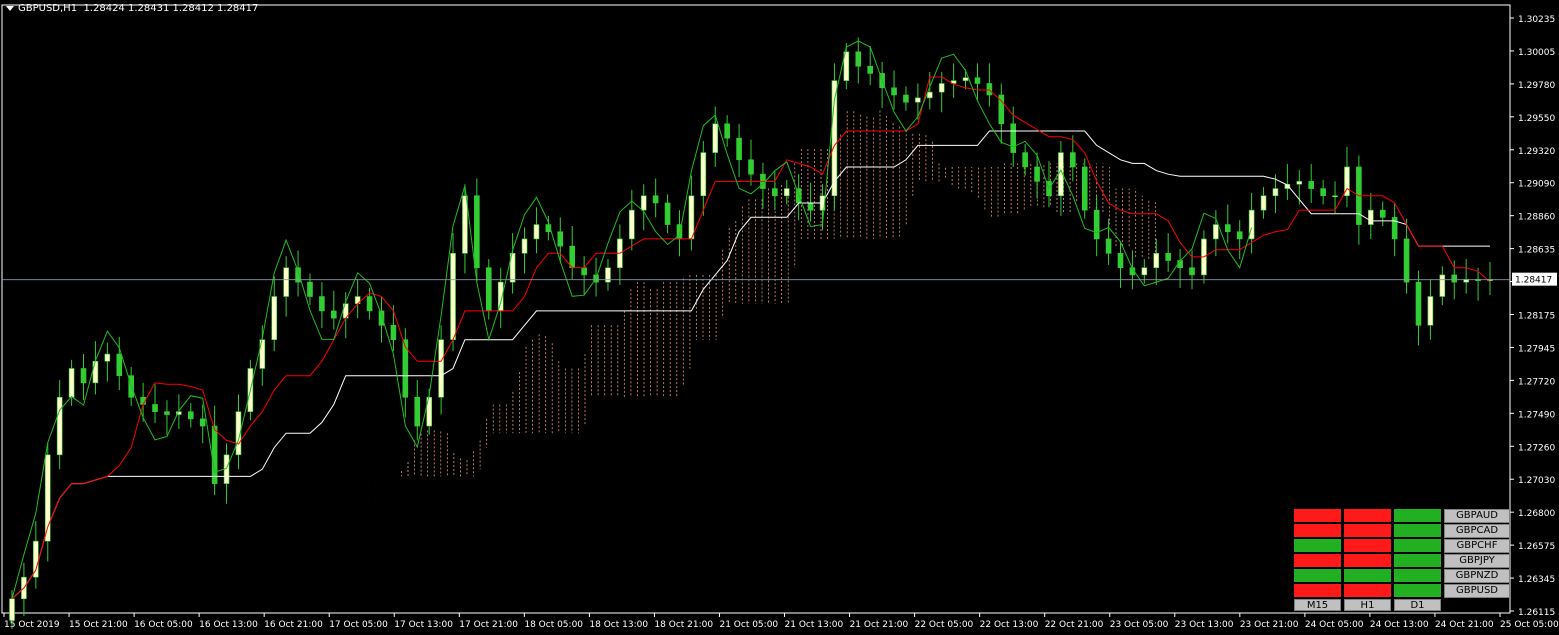 The height and width of the screenshot is (635, 1559). Describe the element at coordinates (1009, 625) in the screenshot. I see `time-tick-label: 22 Oct 13:00` at that location.